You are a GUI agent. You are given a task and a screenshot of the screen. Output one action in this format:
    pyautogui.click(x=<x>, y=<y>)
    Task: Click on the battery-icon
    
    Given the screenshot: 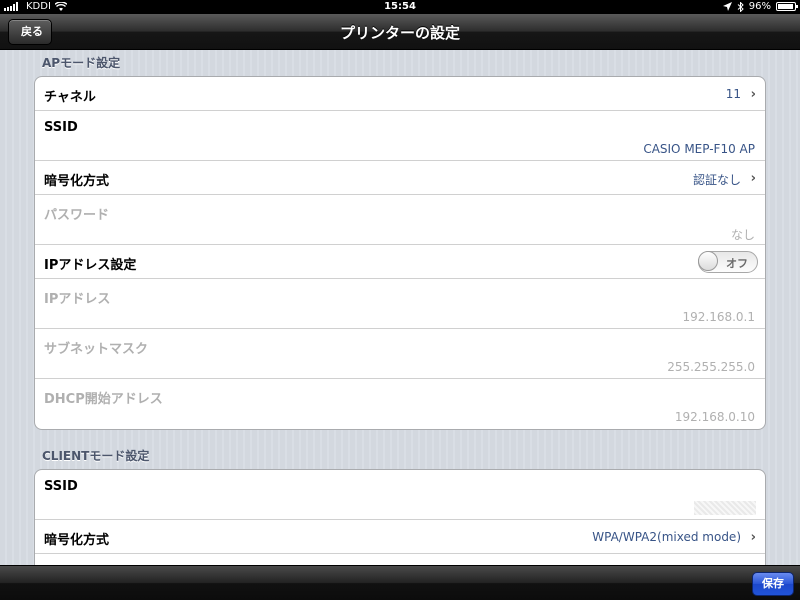 What is the action you would take?
    pyautogui.click(x=787, y=6)
    